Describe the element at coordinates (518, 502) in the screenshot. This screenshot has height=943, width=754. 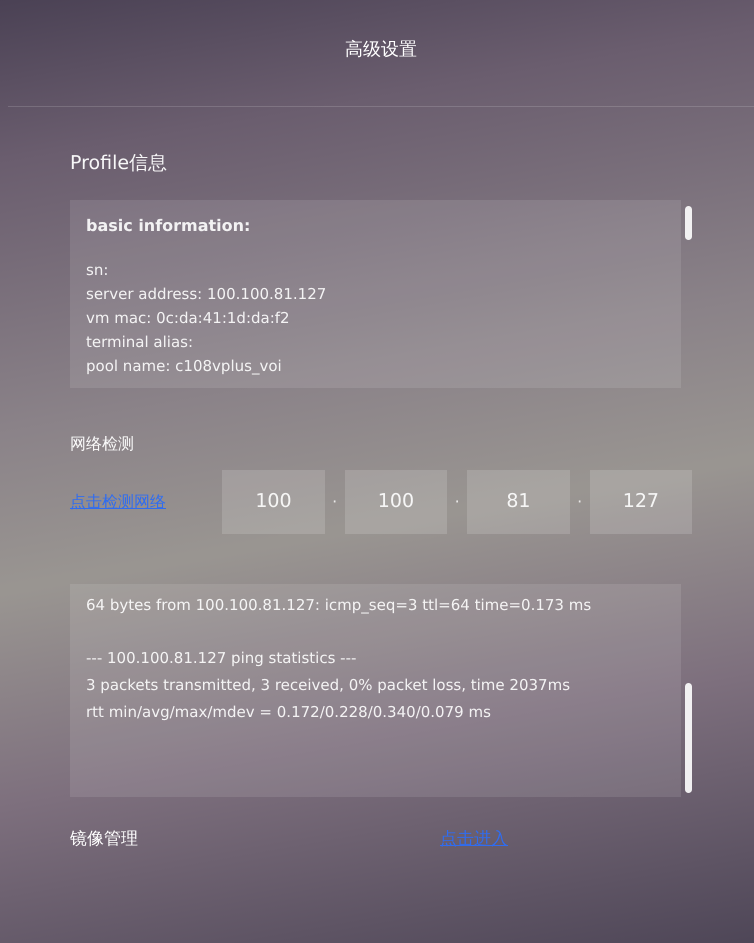
I see `ip-octet-field: 81` at that location.